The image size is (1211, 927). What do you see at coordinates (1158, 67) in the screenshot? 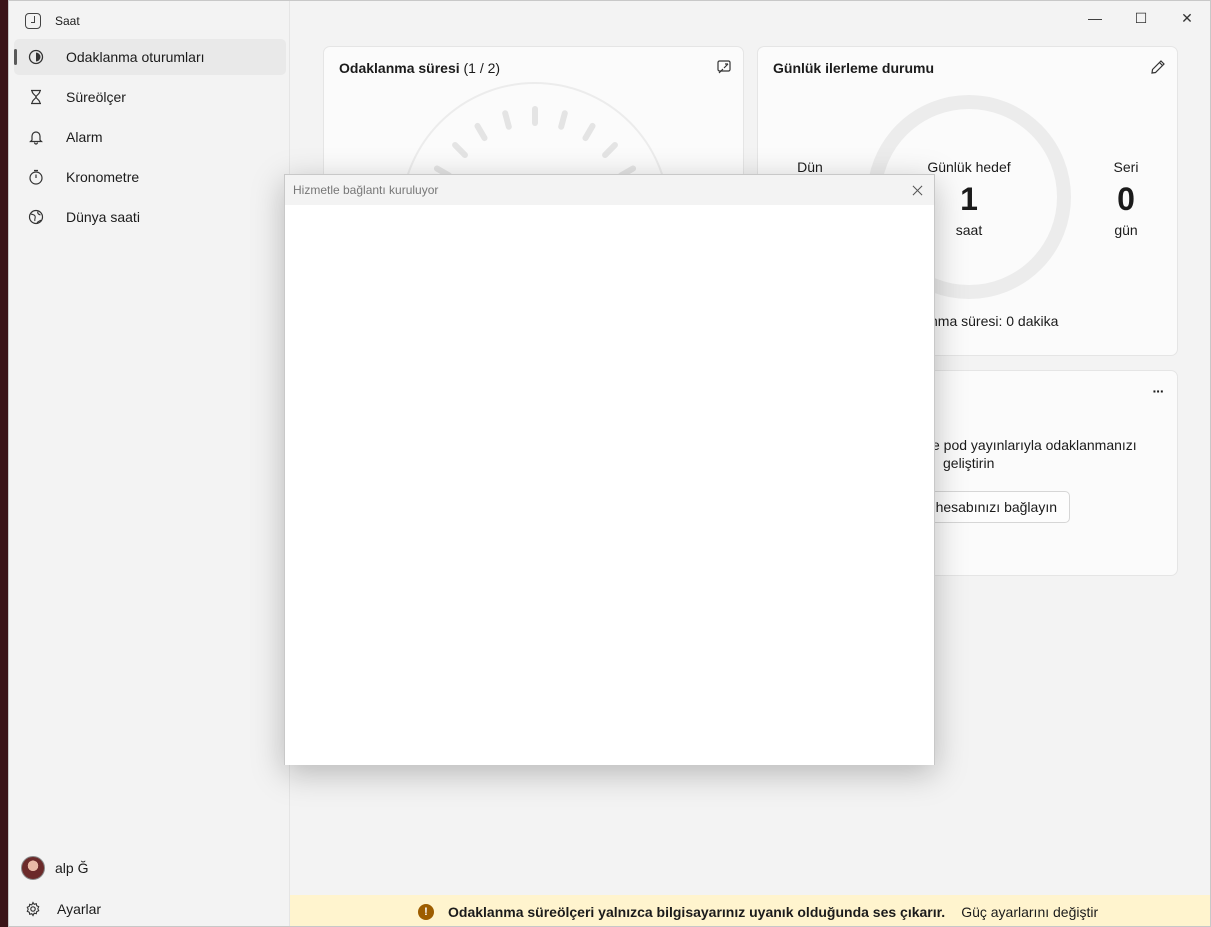
I see `pencil-icon` at bounding box center [1158, 67].